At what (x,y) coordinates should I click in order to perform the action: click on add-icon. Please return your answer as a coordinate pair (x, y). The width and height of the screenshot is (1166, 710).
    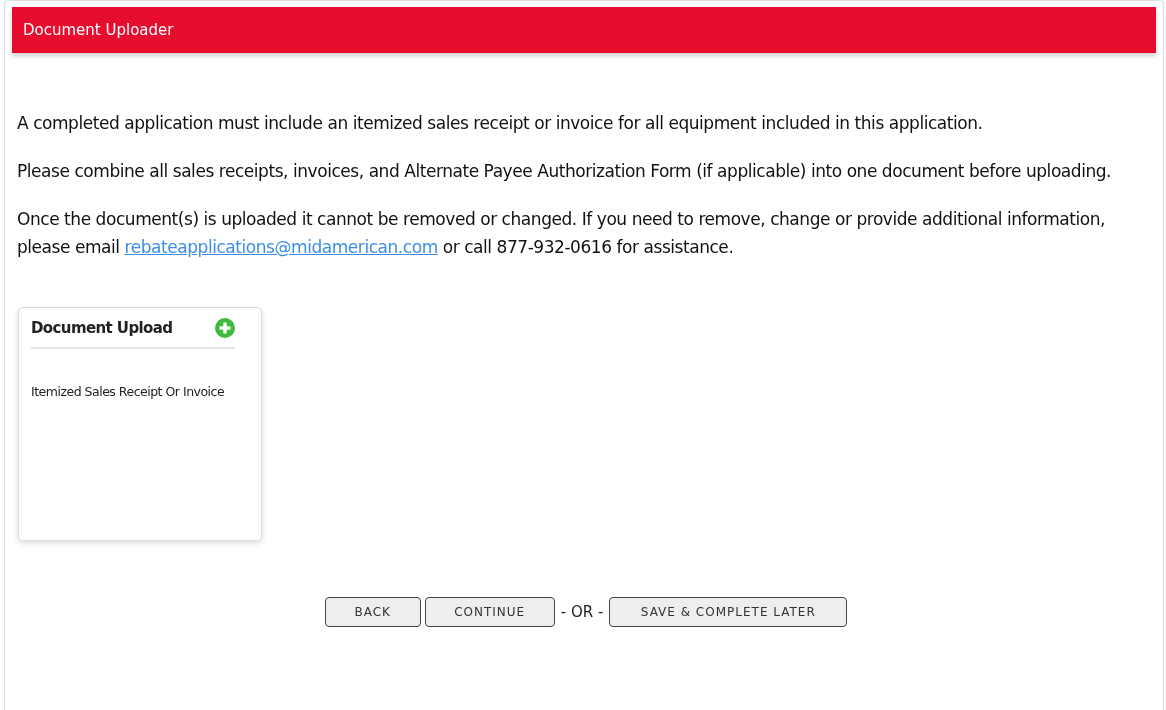
    Looking at the image, I should click on (225, 328).